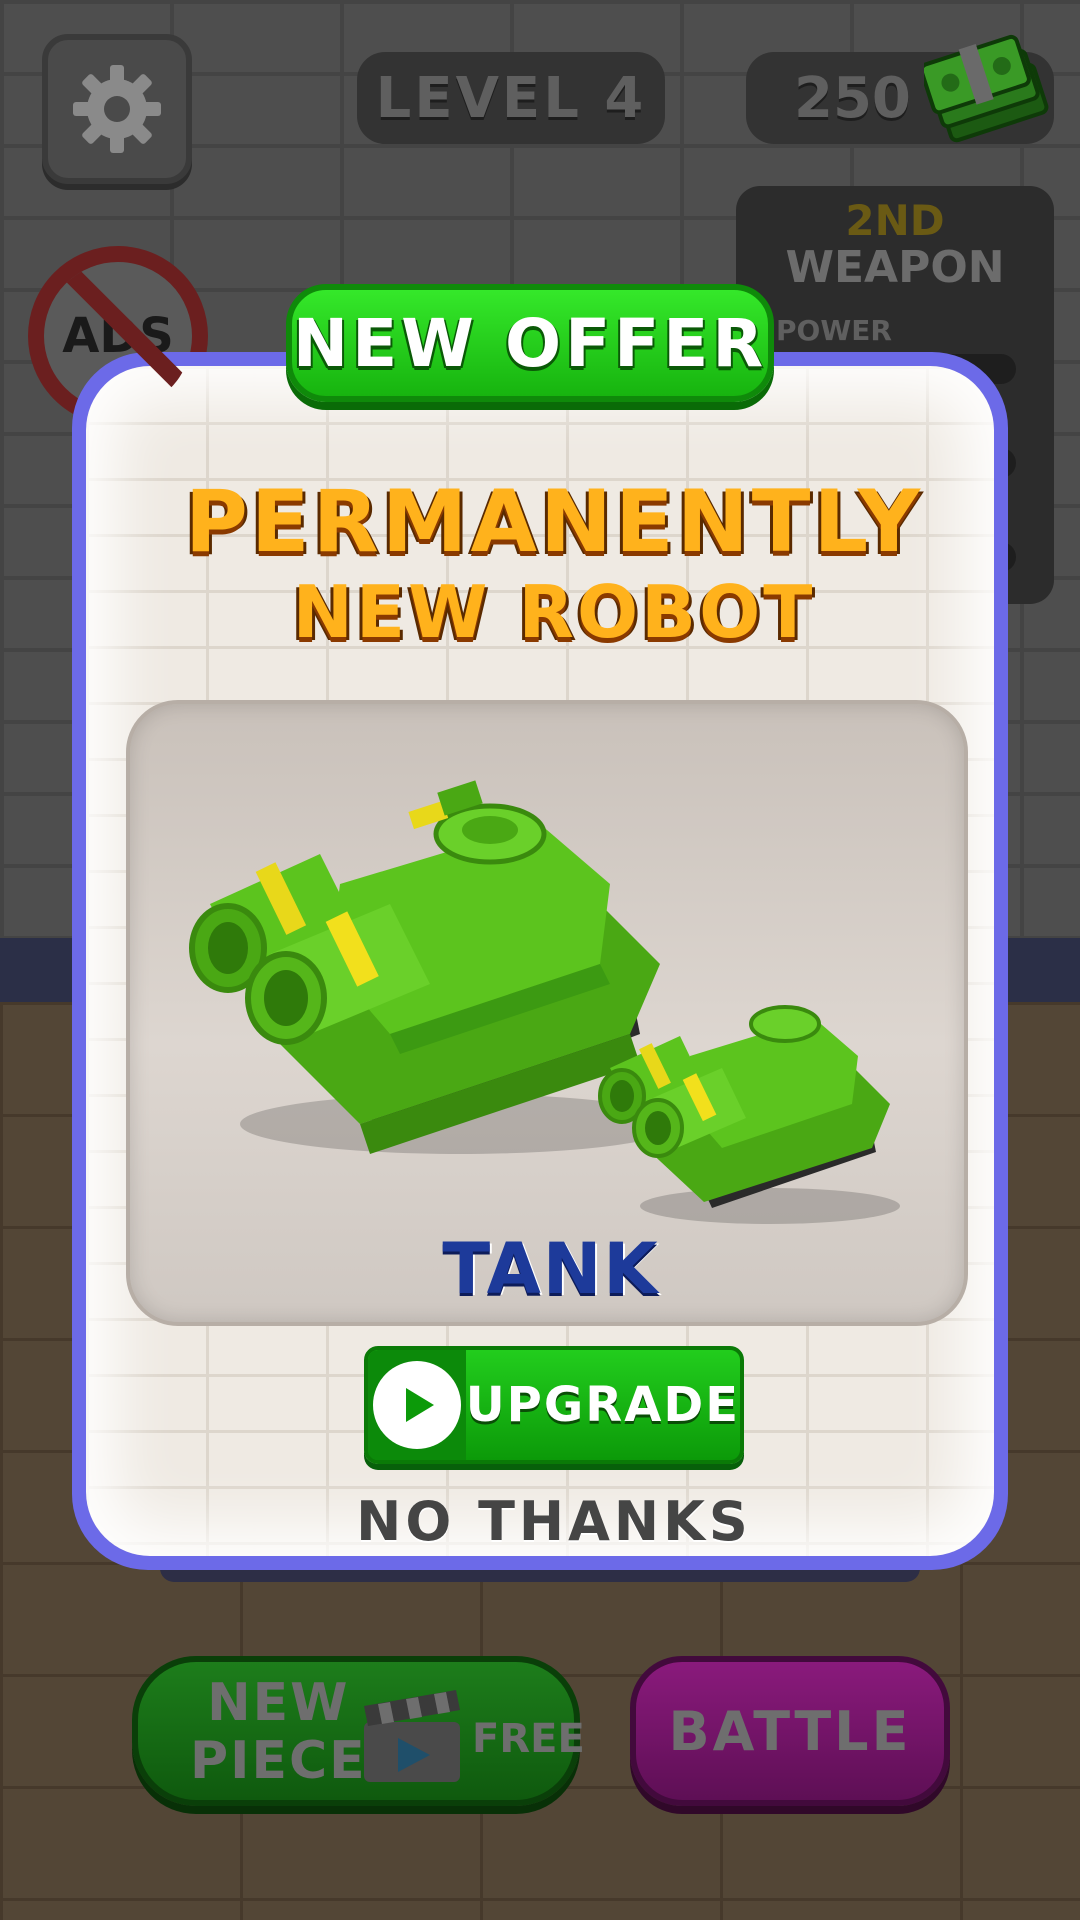 This screenshot has width=1080, height=1920. What do you see at coordinates (895, 267) in the screenshot?
I see `weapon-title: WEAPON` at bounding box center [895, 267].